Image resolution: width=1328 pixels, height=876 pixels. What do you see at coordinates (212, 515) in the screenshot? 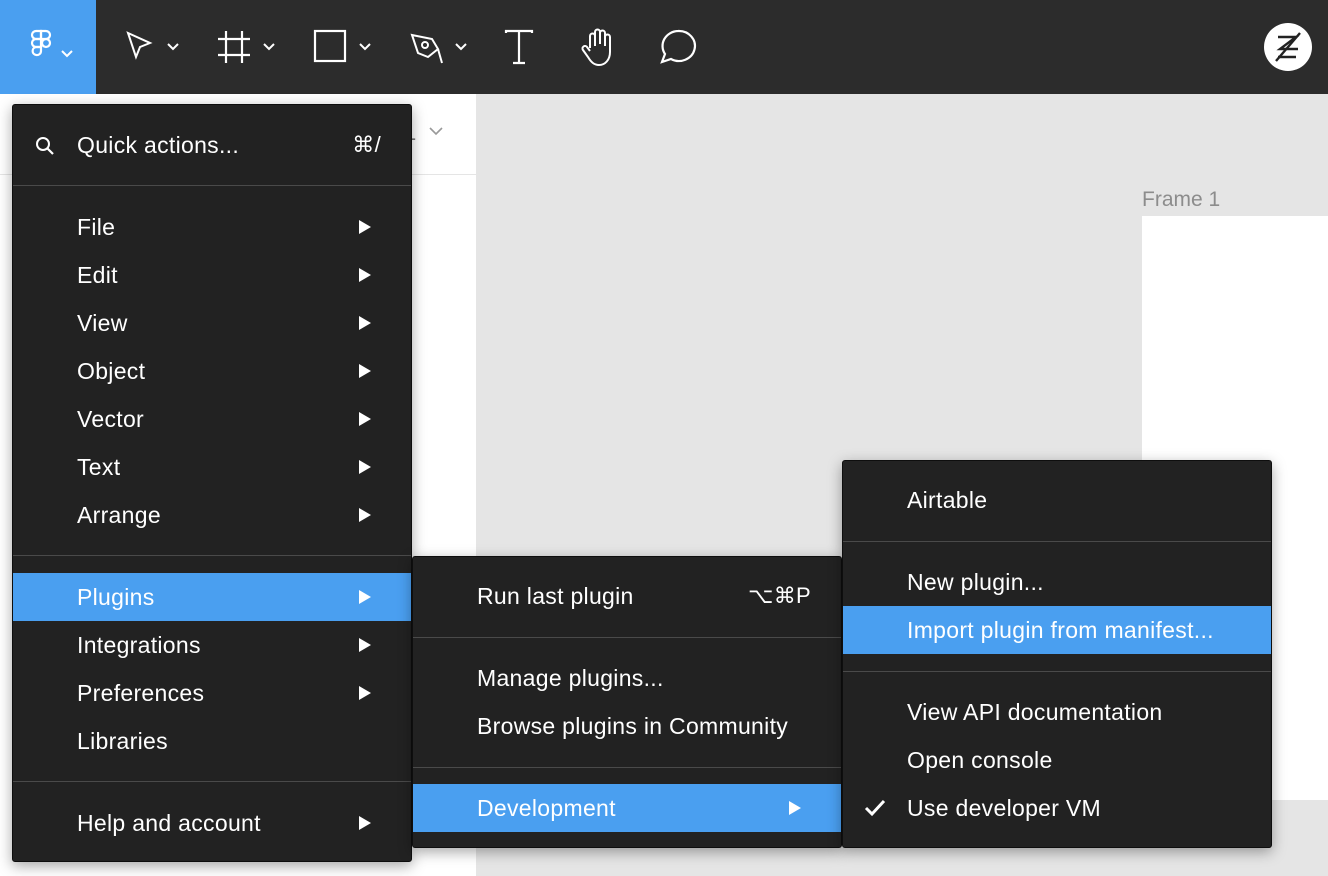
I see `menu-item-arrange: Arrange` at bounding box center [212, 515].